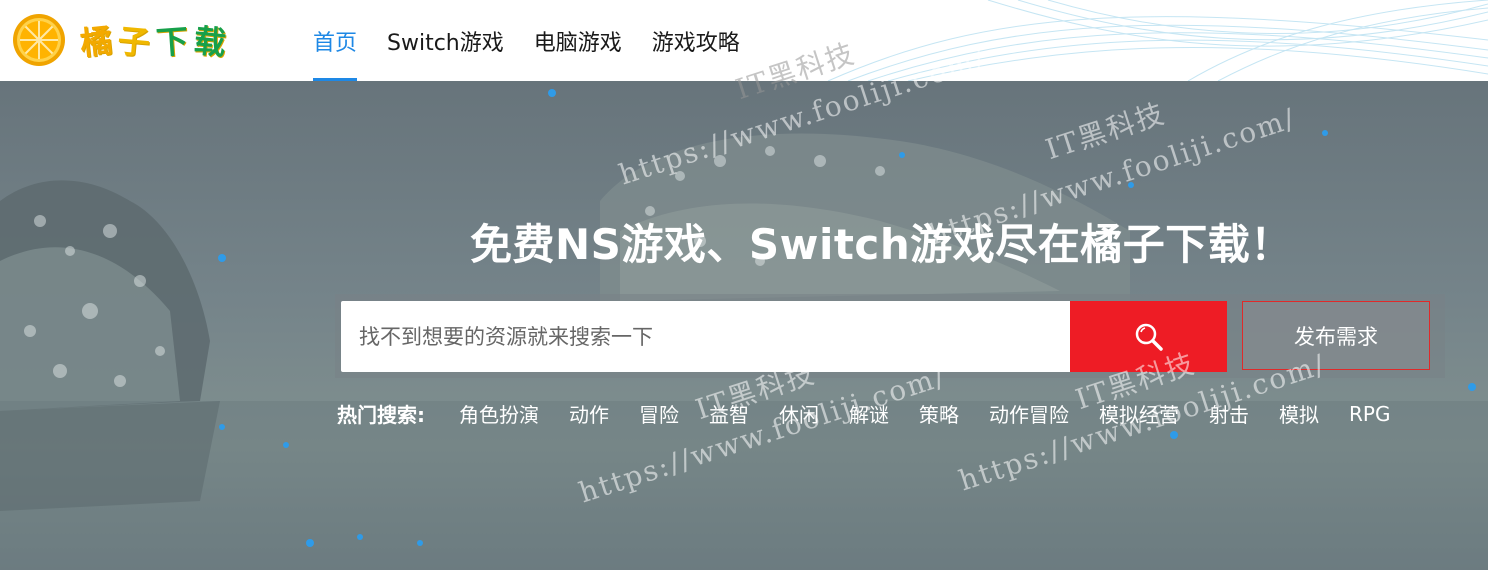  What do you see at coordinates (1369, 414) in the screenshot?
I see `hot-tag: RPG` at bounding box center [1369, 414].